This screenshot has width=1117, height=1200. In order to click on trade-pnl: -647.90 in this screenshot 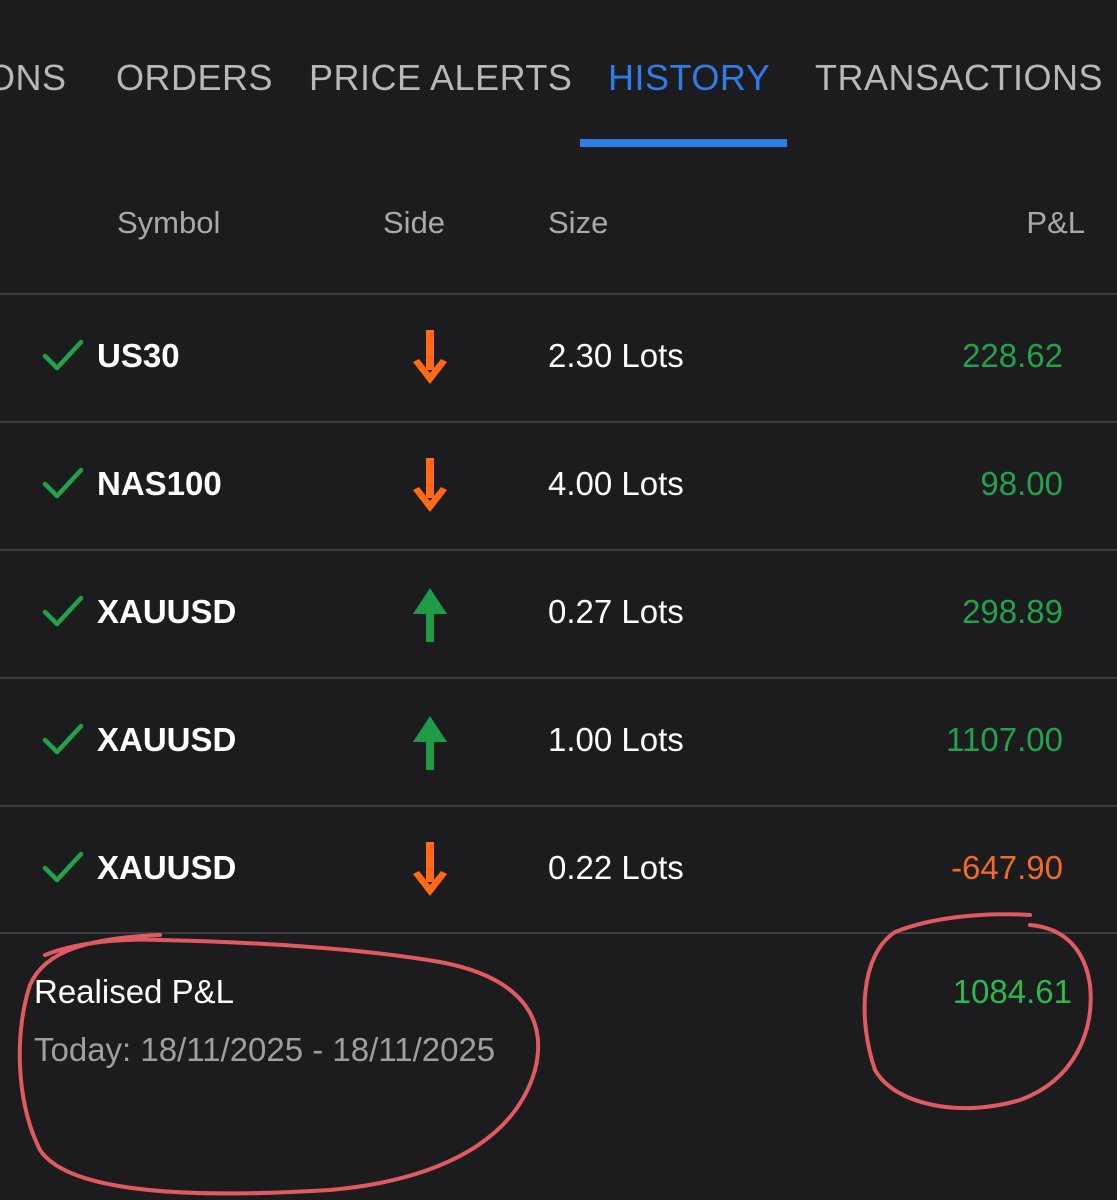, I will do `click(1007, 867)`.